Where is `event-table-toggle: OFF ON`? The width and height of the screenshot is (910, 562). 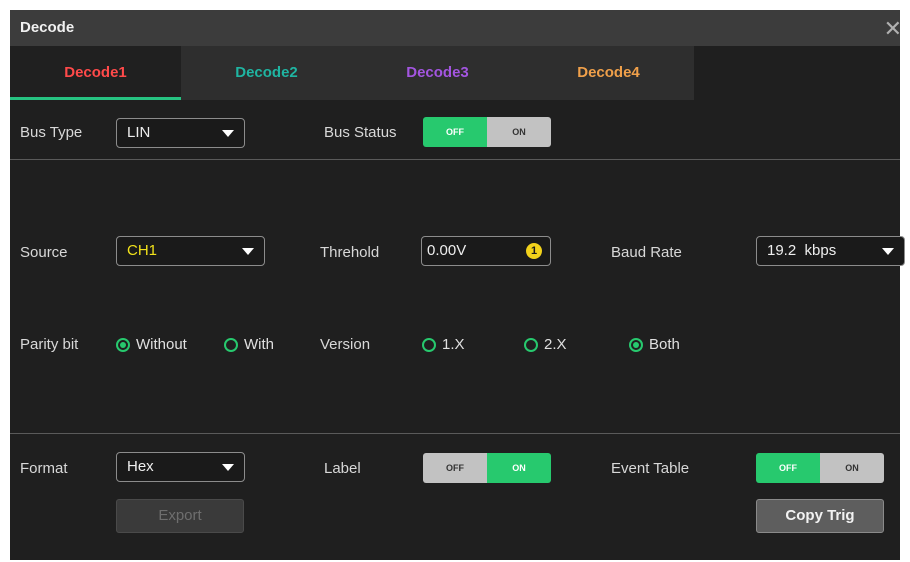
event-table-toggle: OFF ON is located at coordinates (820, 468).